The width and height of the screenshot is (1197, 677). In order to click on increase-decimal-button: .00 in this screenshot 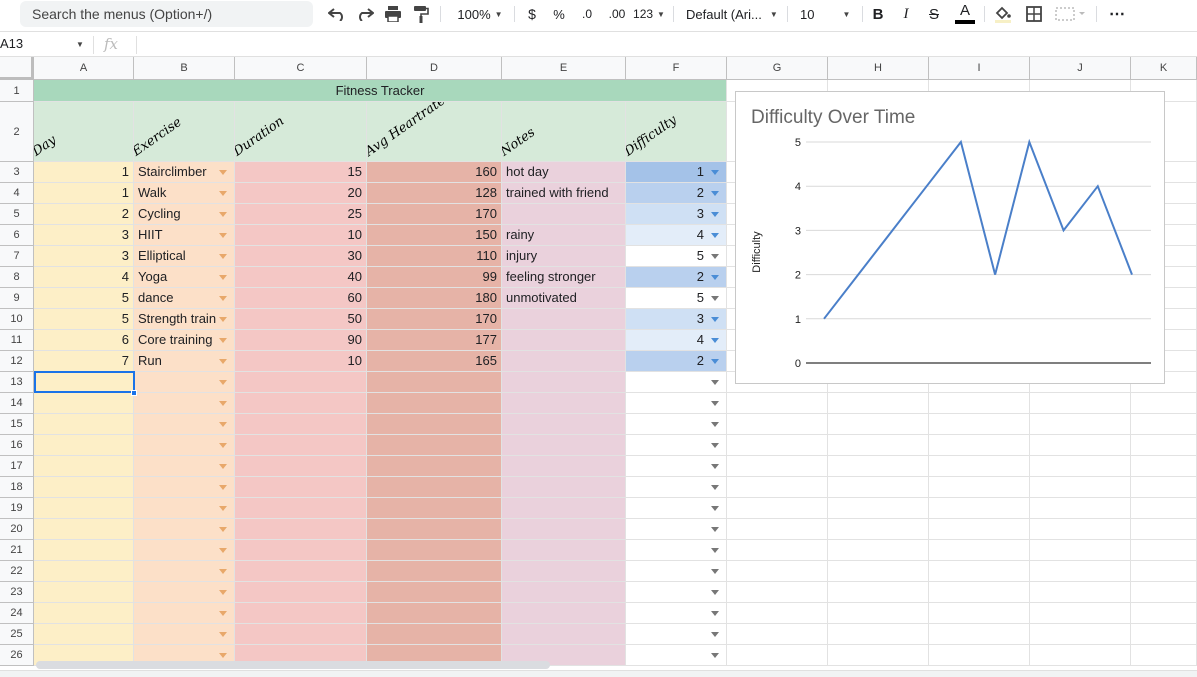, I will do `click(617, 14)`.